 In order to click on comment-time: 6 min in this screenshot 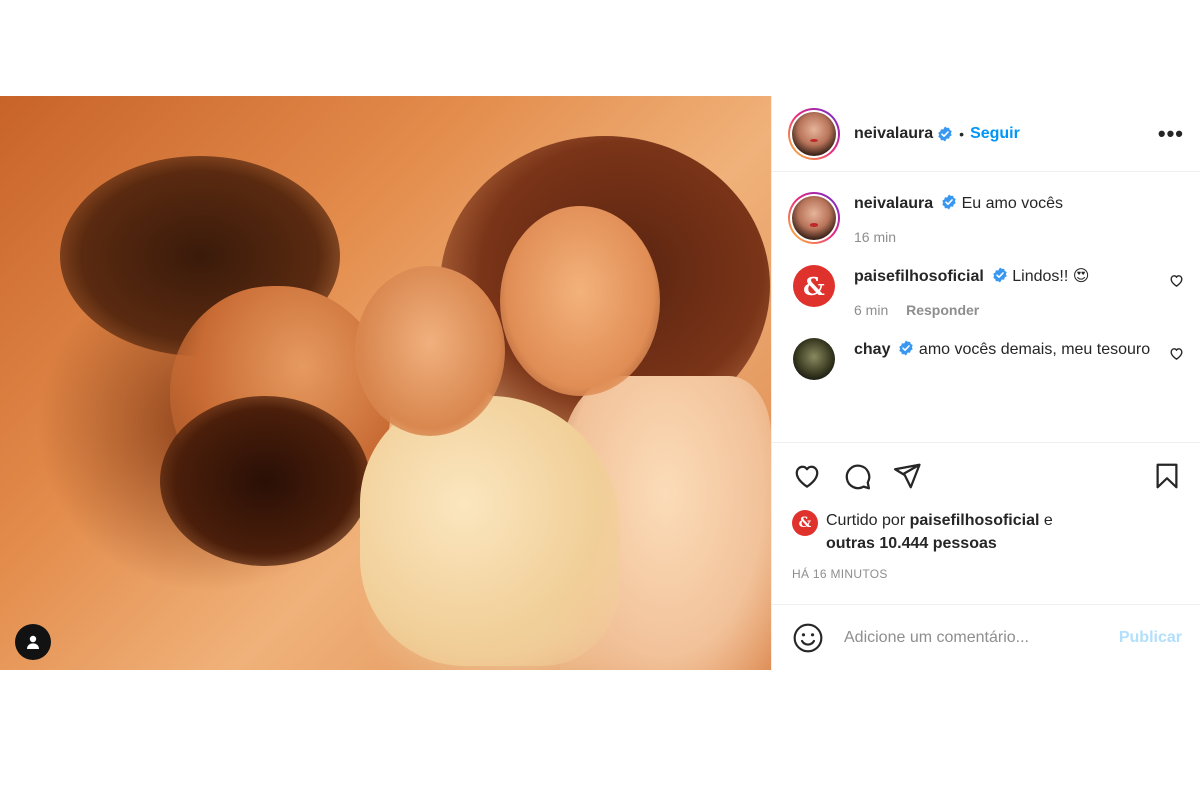, I will do `click(871, 310)`.